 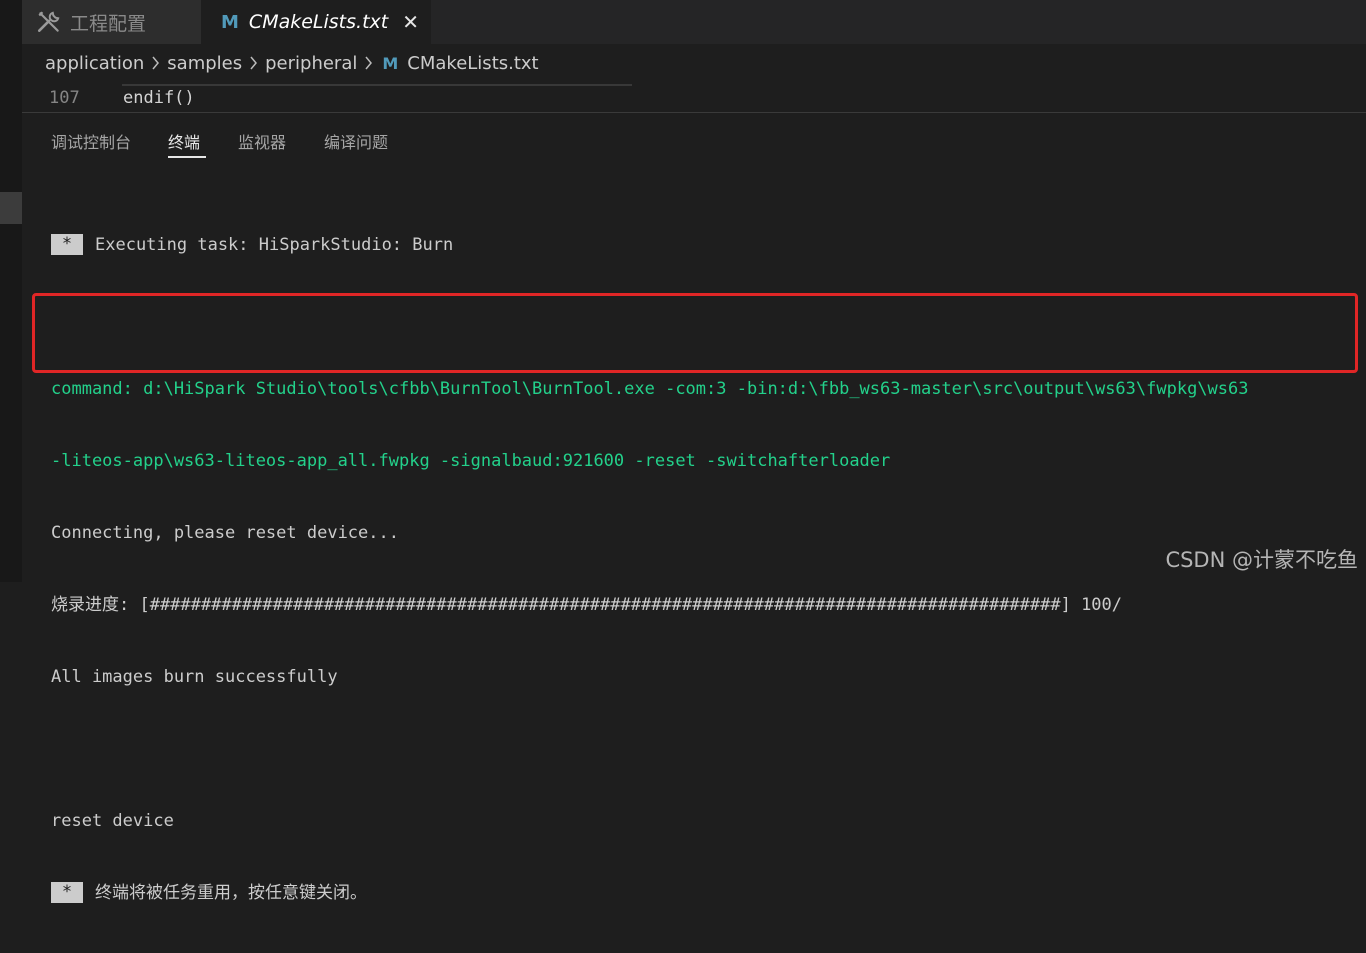 What do you see at coordinates (311, 63) in the screenshot?
I see `breadcrumb-item-peripheral: peripheral` at bounding box center [311, 63].